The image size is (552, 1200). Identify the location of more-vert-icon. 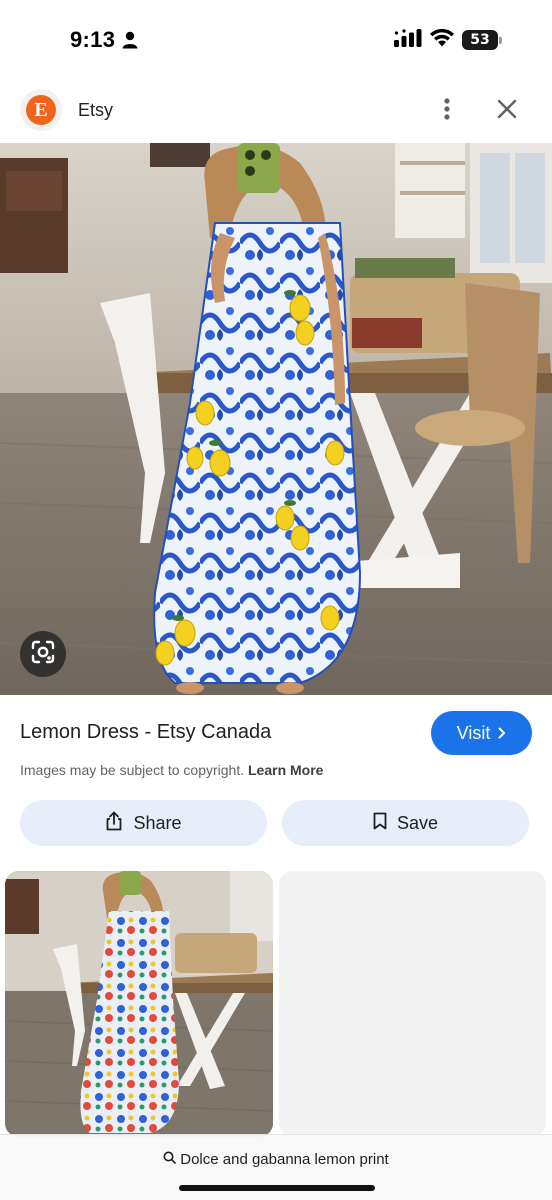
(447, 111).